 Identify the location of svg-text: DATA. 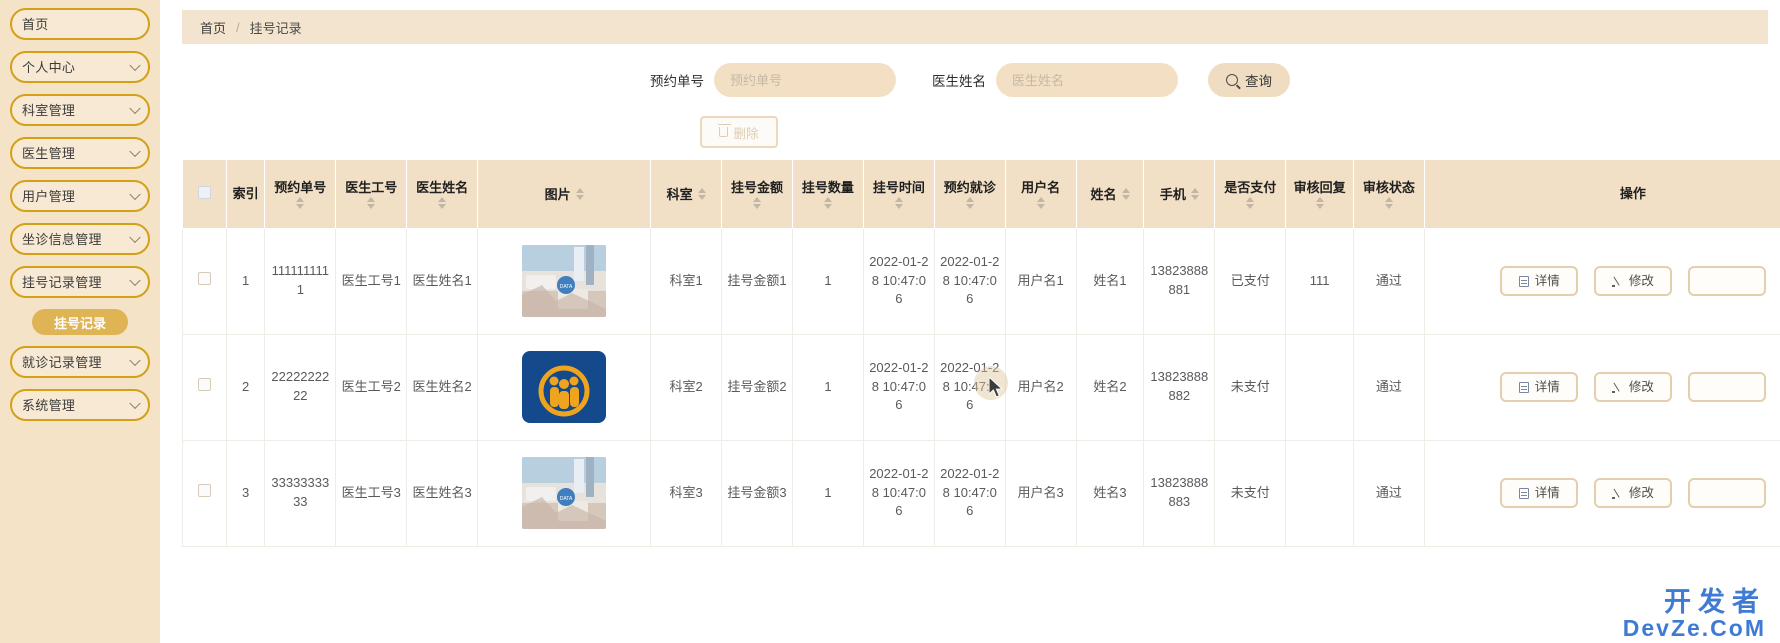
(566, 287).